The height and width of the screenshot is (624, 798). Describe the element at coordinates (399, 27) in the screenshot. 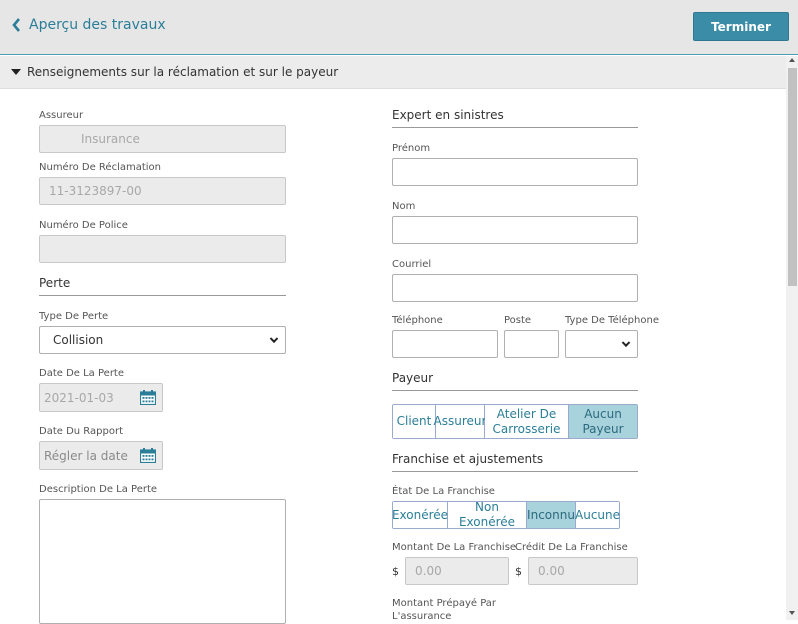

I see `top-bar: Aperçu des travaux Terminer` at that location.